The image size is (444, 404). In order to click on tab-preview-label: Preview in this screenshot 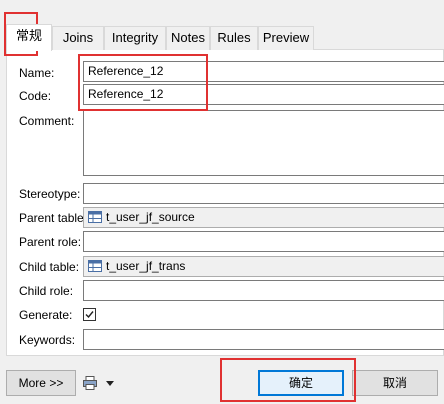, I will do `click(286, 37)`.